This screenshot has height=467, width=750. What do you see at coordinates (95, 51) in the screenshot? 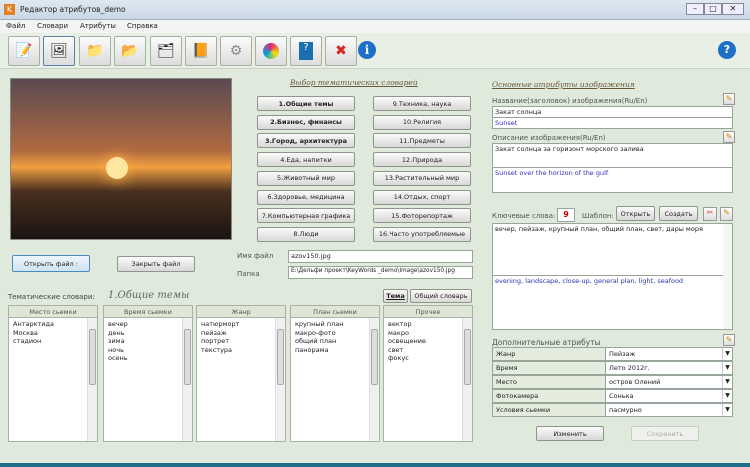
I see `folder-image-icon: 📁` at bounding box center [95, 51].